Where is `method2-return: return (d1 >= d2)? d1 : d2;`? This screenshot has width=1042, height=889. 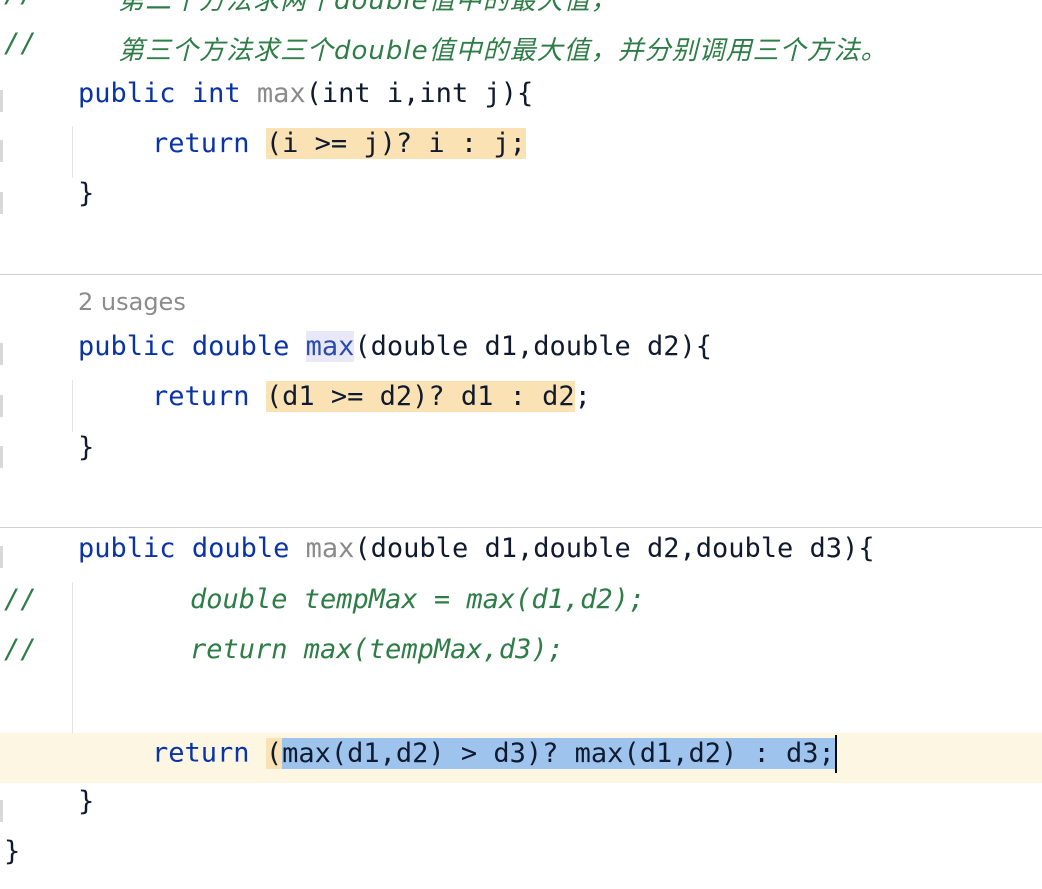 method2-return: return (d1 >= d2)? d1 : d2; is located at coordinates (371, 396).